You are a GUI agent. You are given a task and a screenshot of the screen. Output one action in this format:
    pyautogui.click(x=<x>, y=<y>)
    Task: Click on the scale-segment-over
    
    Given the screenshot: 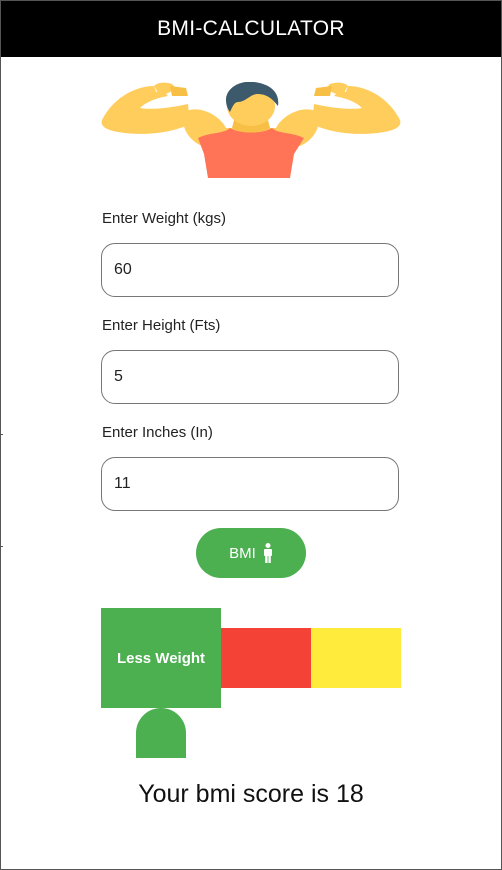 What is the action you would take?
    pyautogui.click(x=356, y=658)
    